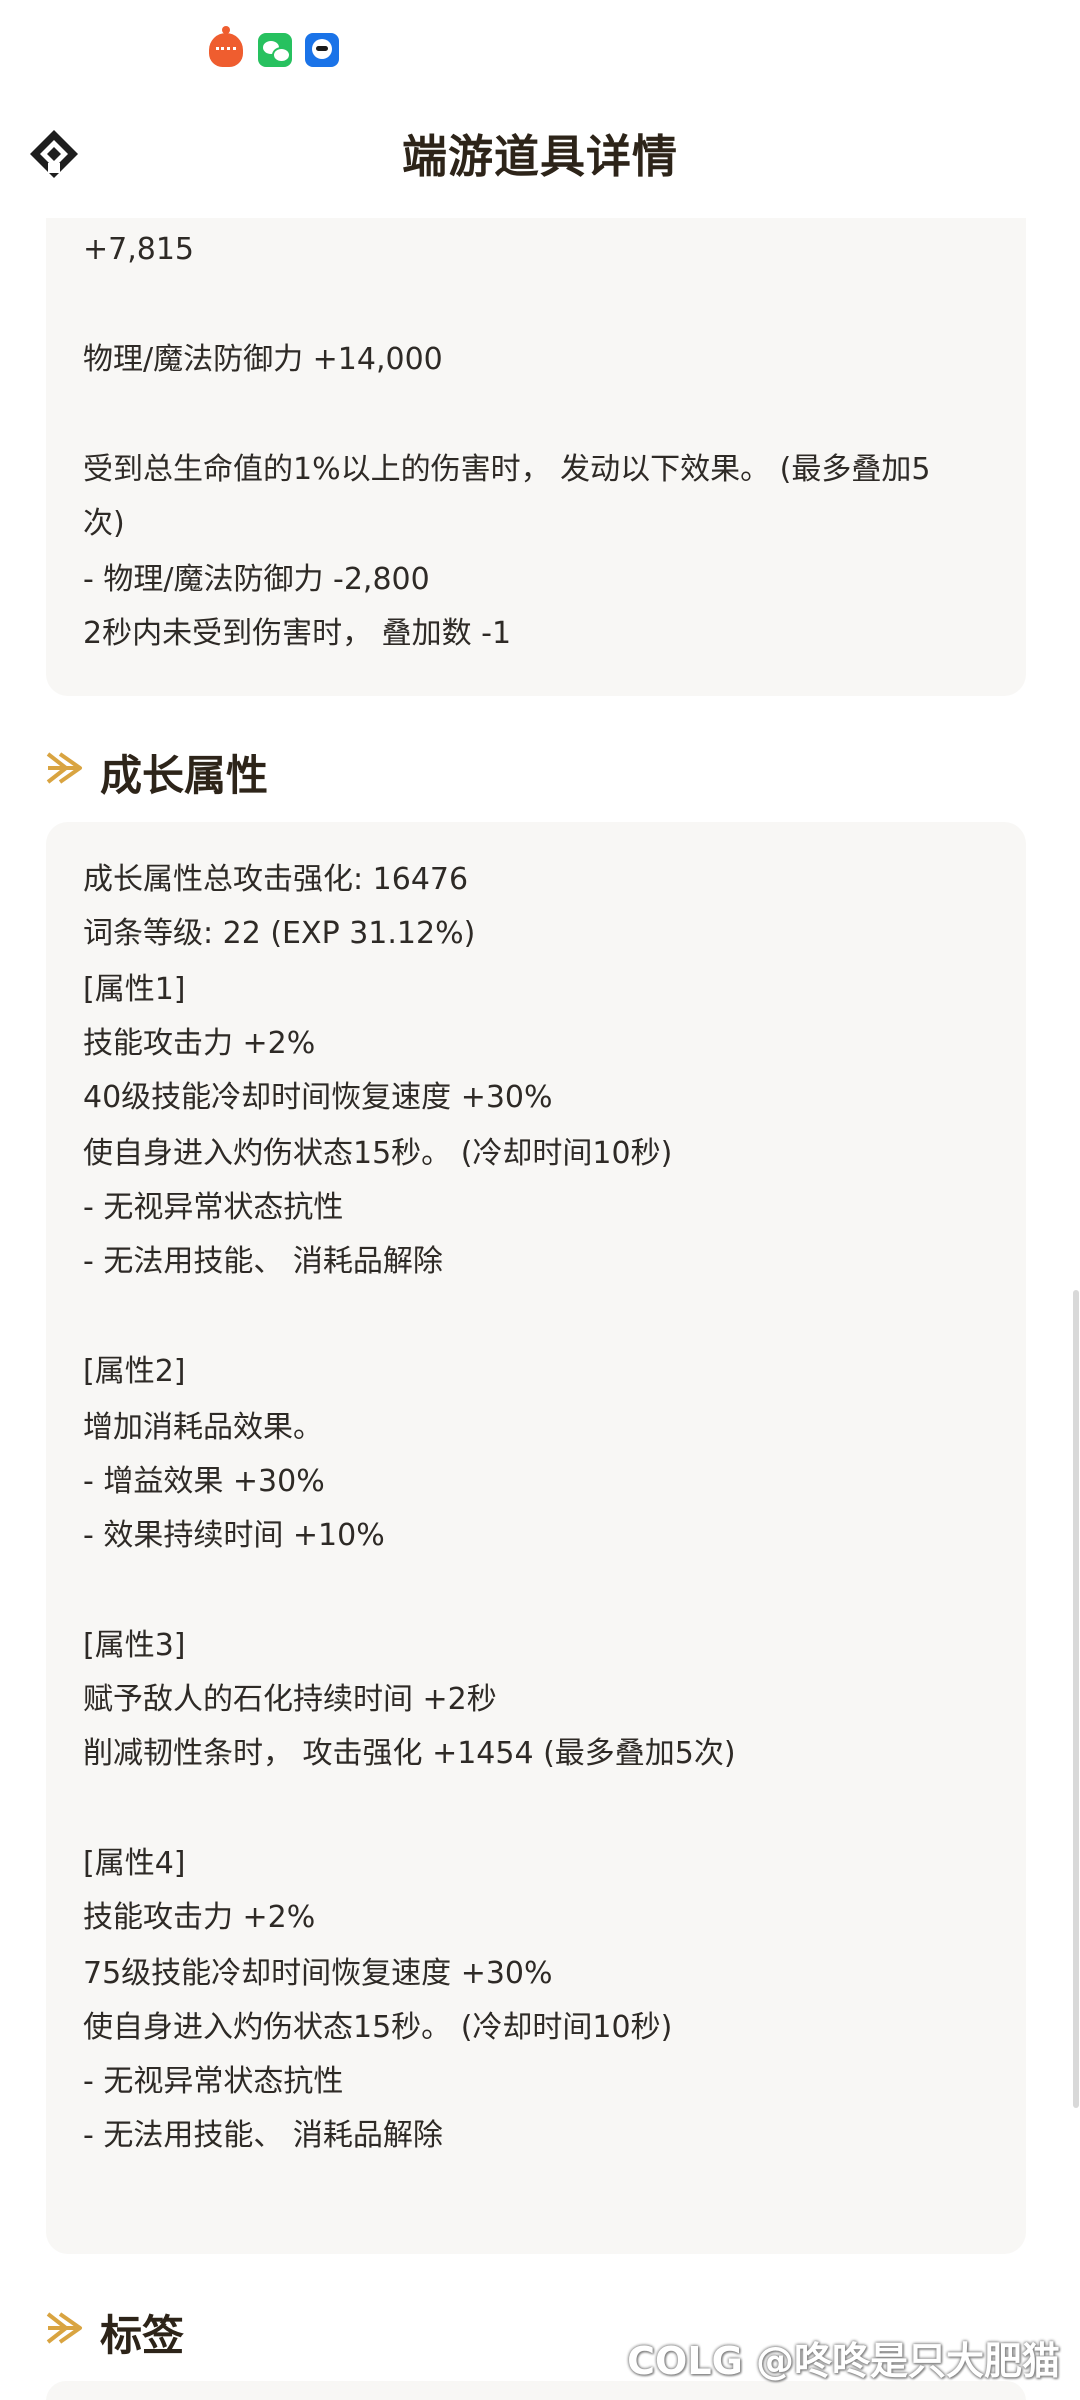 The width and height of the screenshot is (1080, 2400). What do you see at coordinates (263, 359) in the screenshot?
I see `effect-line: 物理/魔法防御力 +14,000` at bounding box center [263, 359].